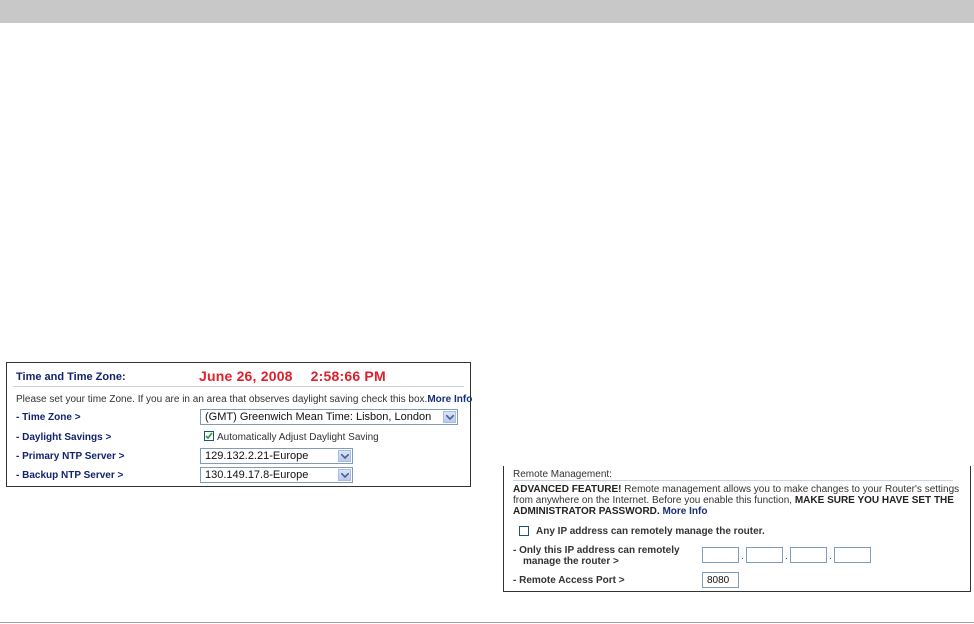  What do you see at coordinates (257, 475) in the screenshot?
I see `backup-ntp-select-value: 130.149.17.8-Europe` at bounding box center [257, 475].